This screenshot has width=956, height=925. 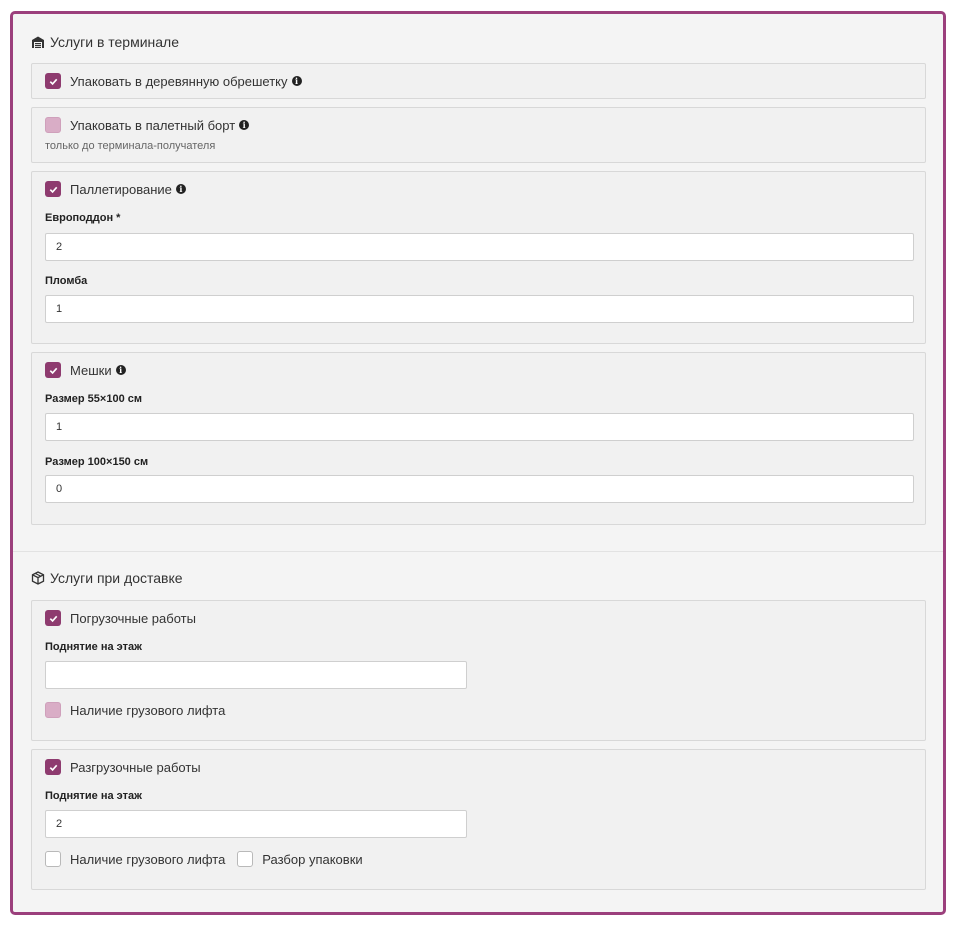 I want to click on unloading-elevator-label: Наличие грузового лифта, so click(x=148, y=859).